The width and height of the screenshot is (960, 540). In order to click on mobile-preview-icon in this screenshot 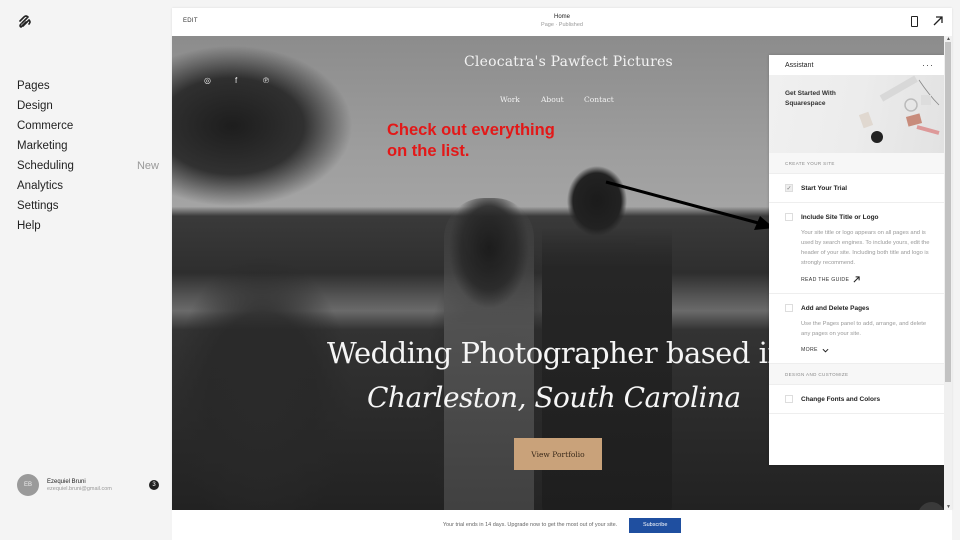, I will do `click(914, 21)`.